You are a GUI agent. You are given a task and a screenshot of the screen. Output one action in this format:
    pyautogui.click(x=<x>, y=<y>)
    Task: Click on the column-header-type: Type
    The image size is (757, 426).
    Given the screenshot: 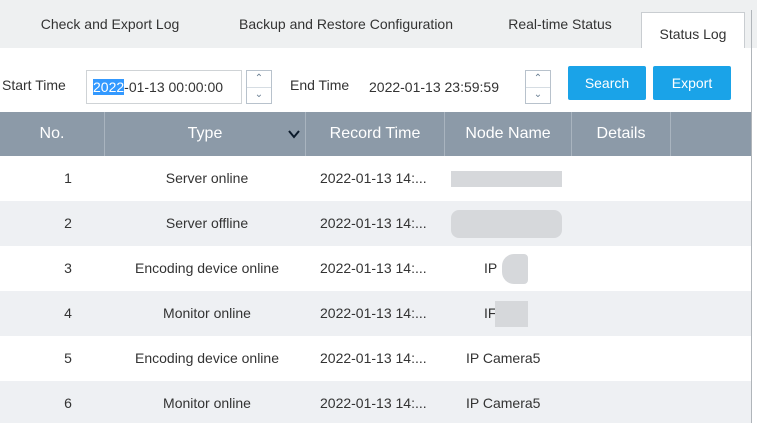 What is the action you would take?
    pyautogui.click(x=205, y=134)
    